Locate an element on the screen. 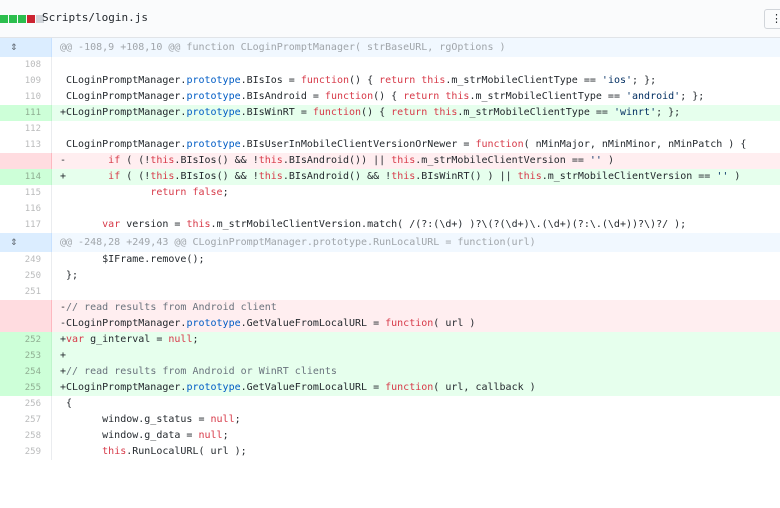  line-number: 257 is located at coordinates (26, 420).